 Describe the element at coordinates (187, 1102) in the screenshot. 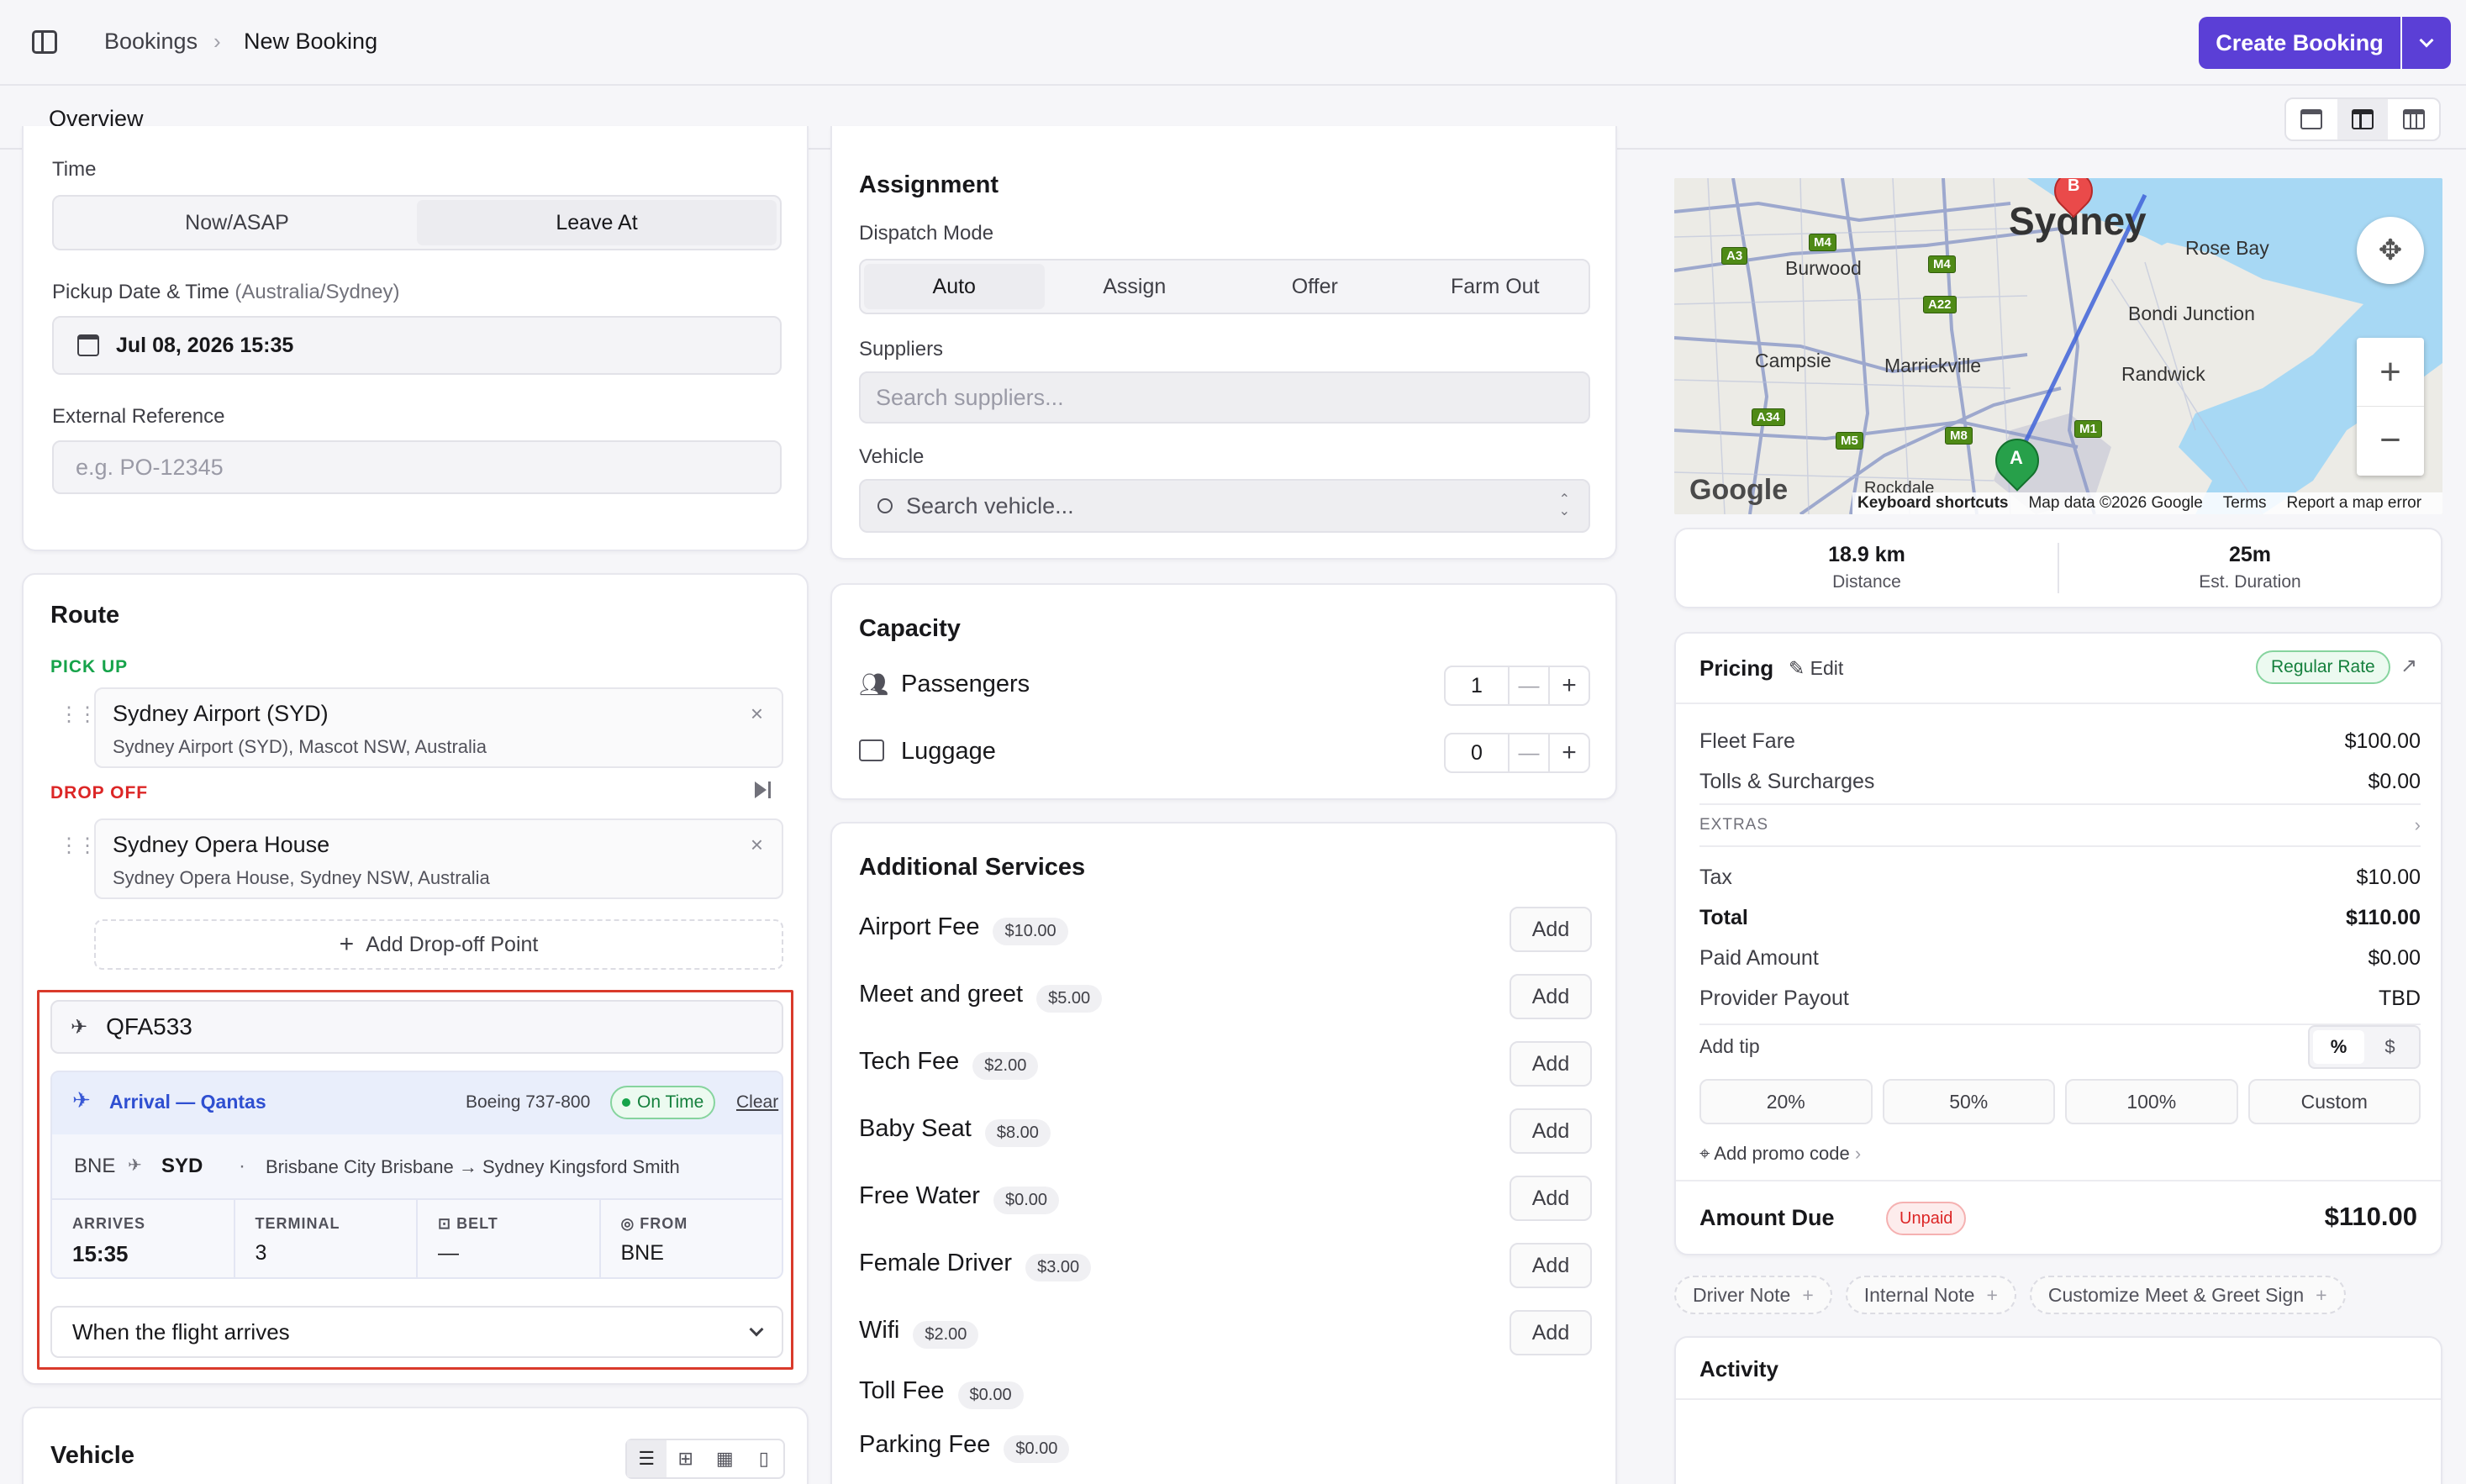

I see `flight-title: Arrival — Qantas` at that location.